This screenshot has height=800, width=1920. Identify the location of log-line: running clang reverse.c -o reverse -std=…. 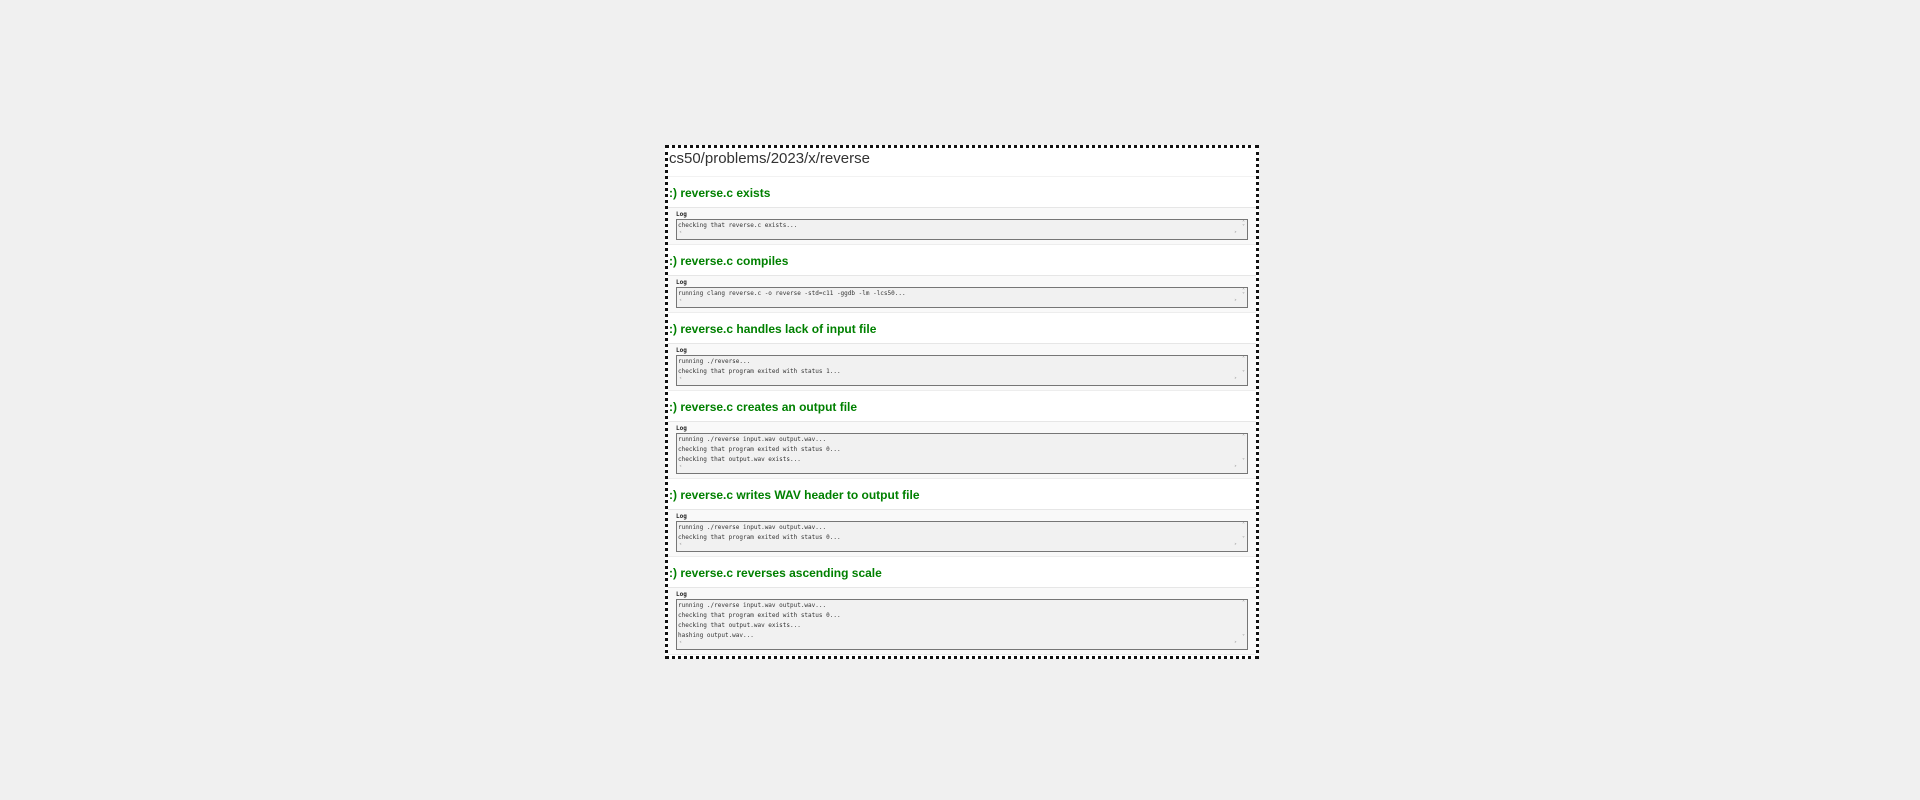
(792, 293).